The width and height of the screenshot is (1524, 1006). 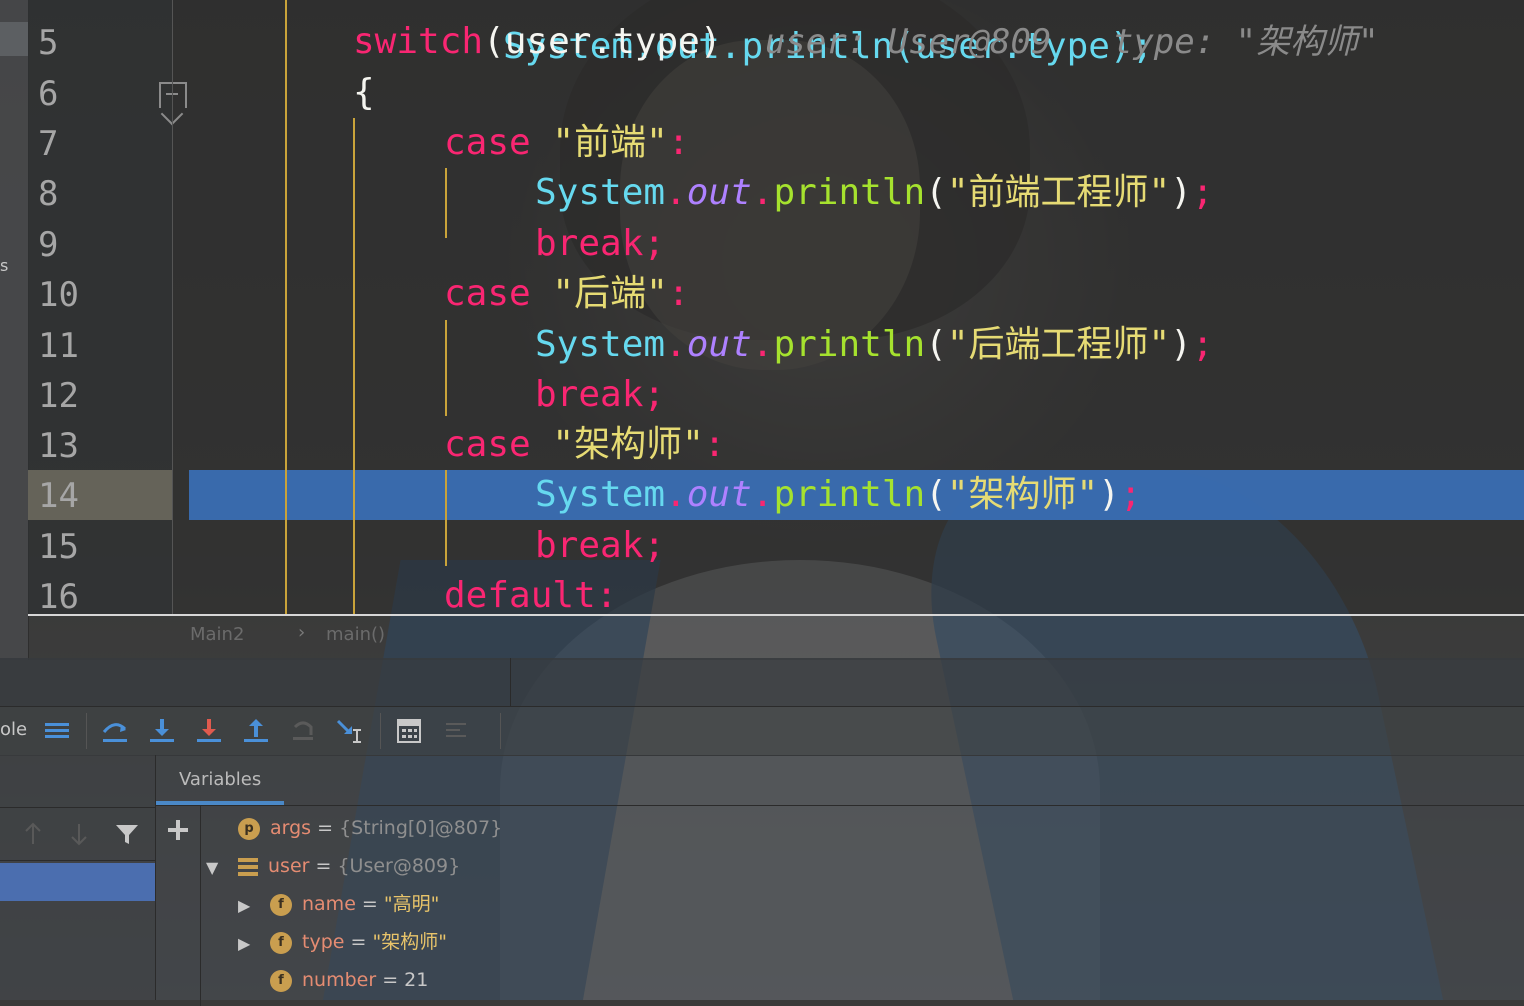 What do you see at coordinates (1022, 494) in the screenshot?
I see `code-token: "架构师"` at bounding box center [1022, 494].